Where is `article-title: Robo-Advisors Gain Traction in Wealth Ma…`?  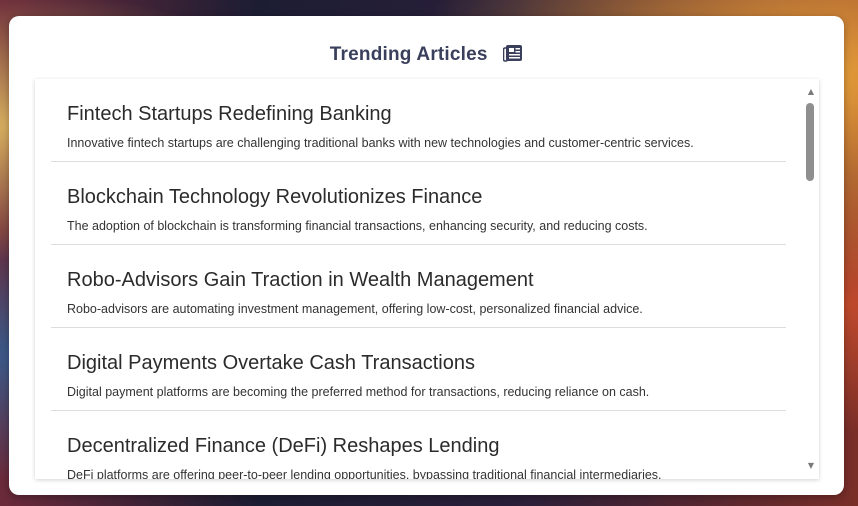 article-title: Robo-Advisors Gain Traction in Wealth Ma… is located at coordinates (300, 280).